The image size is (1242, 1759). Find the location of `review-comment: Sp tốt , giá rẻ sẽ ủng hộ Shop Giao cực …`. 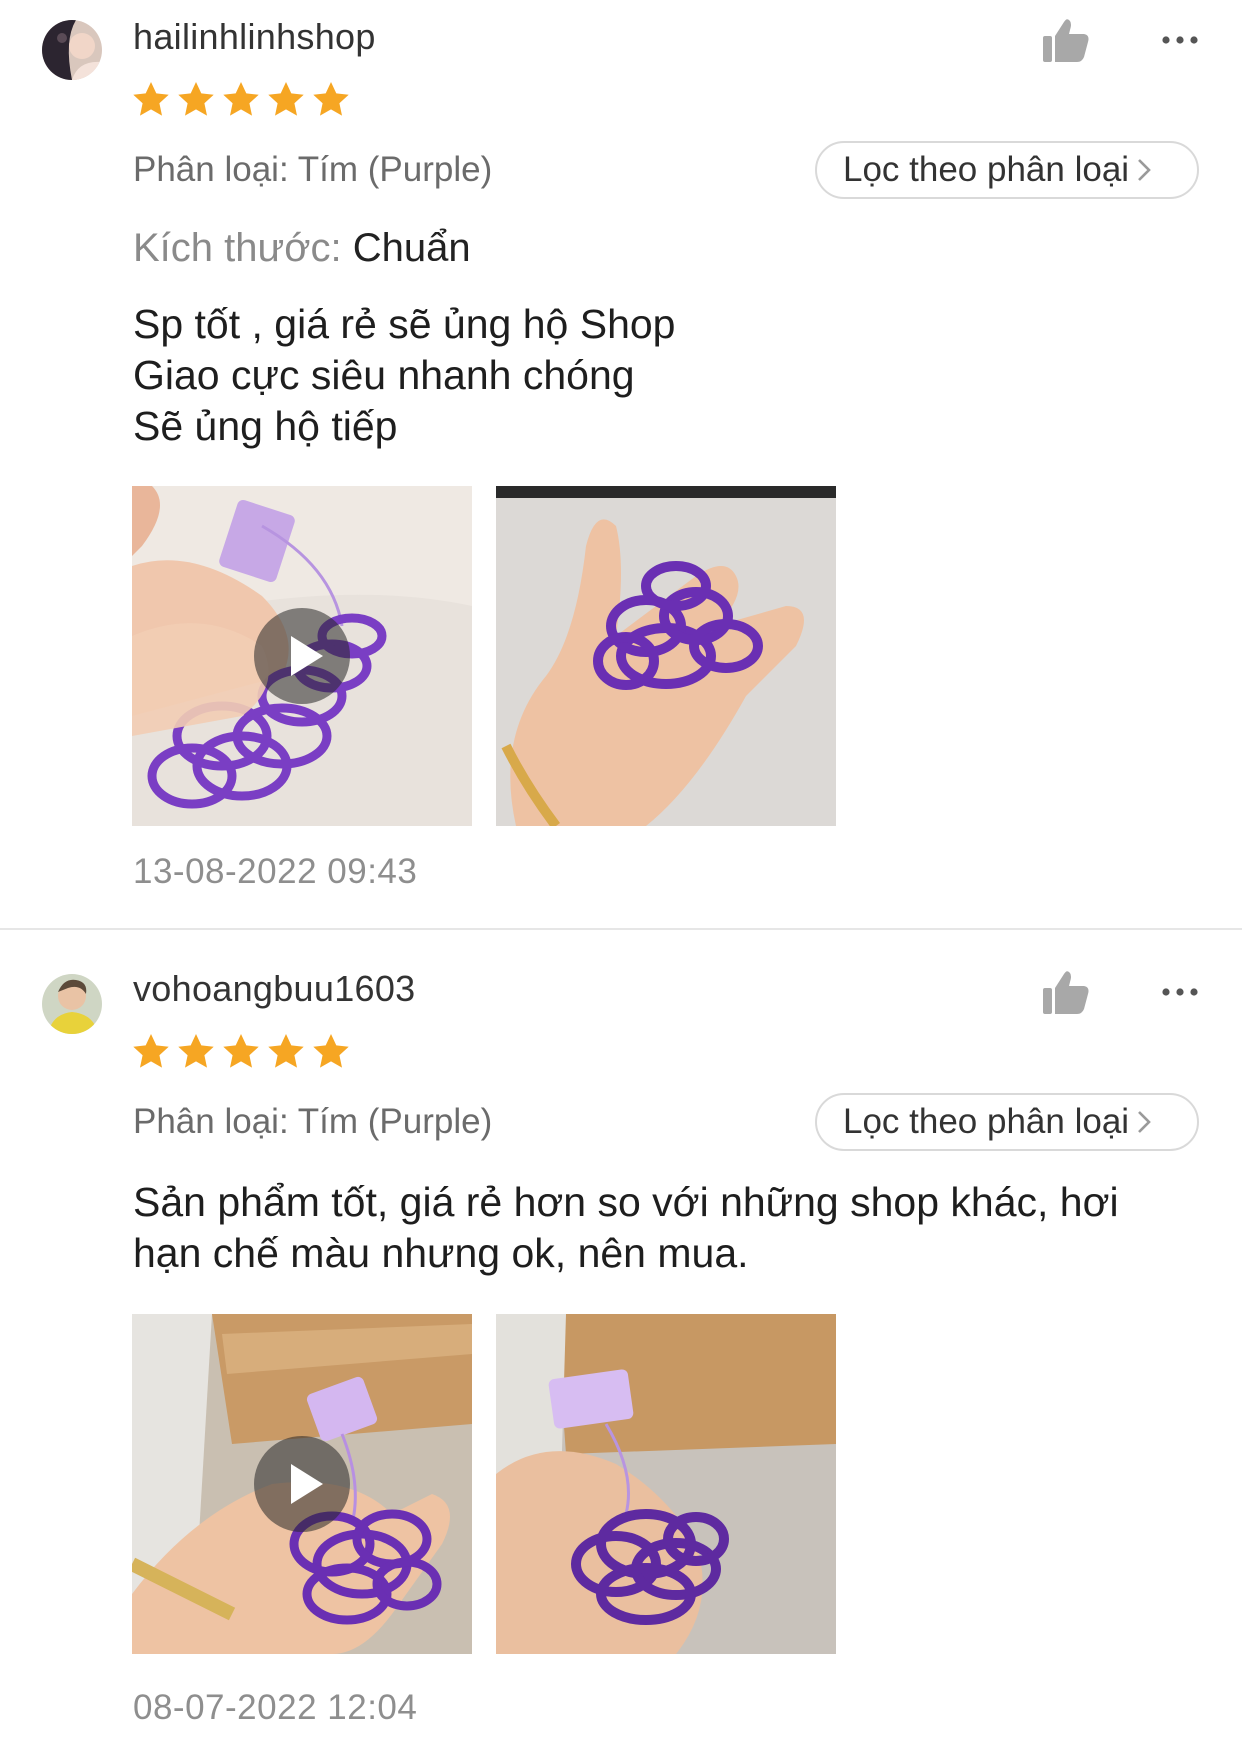

review-comment: Sp tốt , giá rẻ sẽ ủng hộ Shop Giao cực … is located at coordinates (404, 375).